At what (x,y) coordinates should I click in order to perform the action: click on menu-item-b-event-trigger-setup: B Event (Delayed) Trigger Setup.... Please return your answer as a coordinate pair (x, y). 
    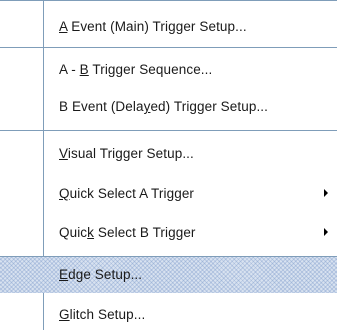
    Looking at the image, I should click on (168, 107).